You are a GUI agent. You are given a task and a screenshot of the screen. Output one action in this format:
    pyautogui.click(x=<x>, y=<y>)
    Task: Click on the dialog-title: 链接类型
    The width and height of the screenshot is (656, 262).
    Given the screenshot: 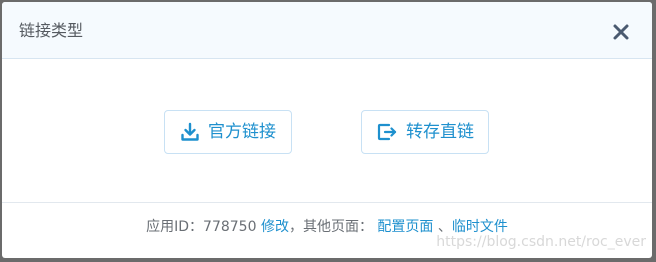 What is the action you would take?
    pyautogui.click(x=51, y=30)
    